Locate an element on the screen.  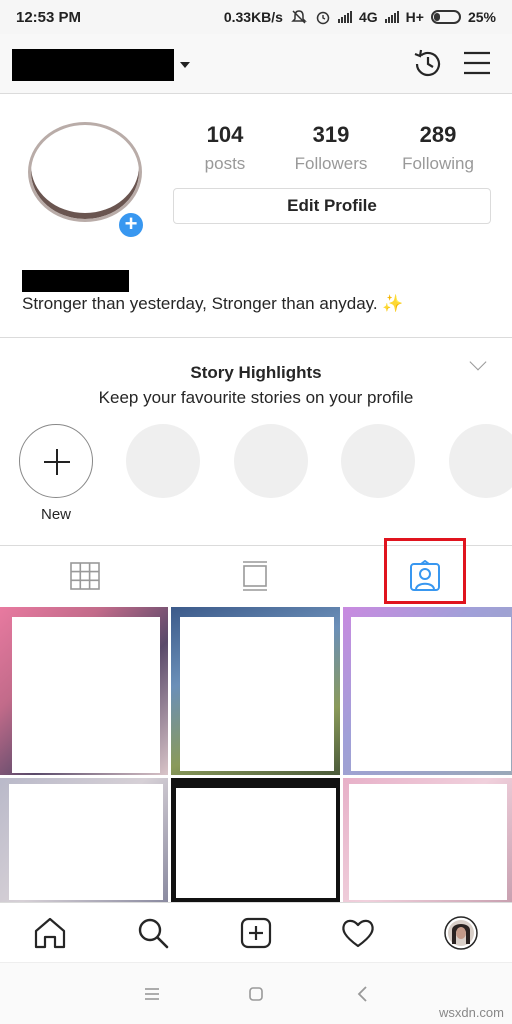
home-icon is located at coordinates (50, 933).